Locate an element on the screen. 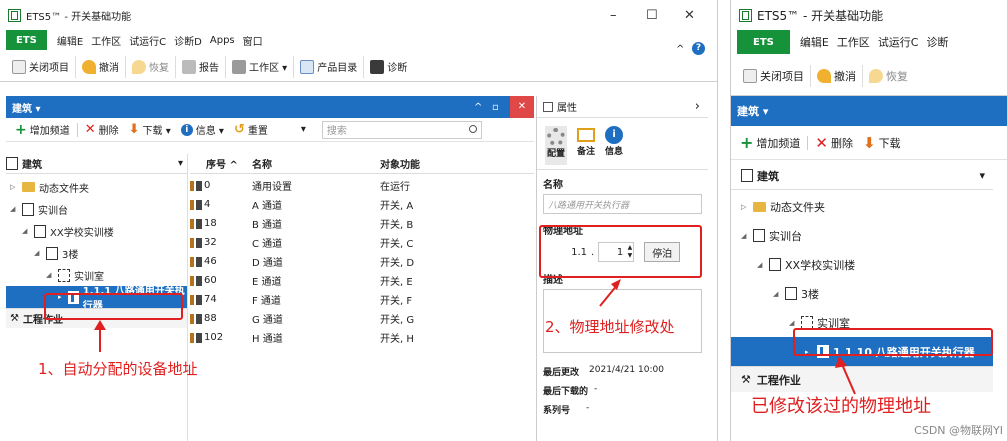  watermark: CSDN @物联网YI is located at coordinates (958, 430).